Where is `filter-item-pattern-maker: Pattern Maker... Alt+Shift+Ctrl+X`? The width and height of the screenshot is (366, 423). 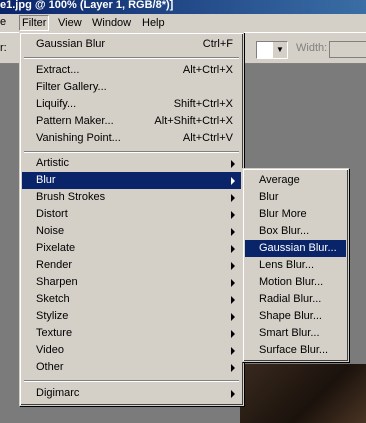 filter-item-pattern-maker: Pattern Maker... Alt+Shift+Ctrl+X is located at coordinates (131, 121).